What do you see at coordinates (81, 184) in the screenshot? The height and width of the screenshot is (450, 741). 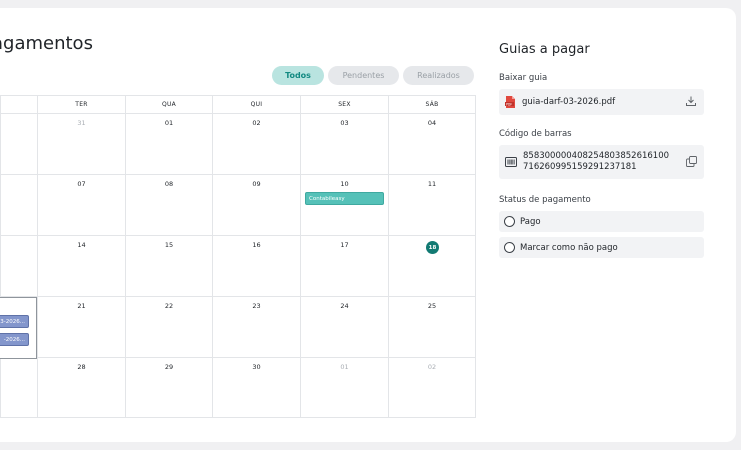 I see `day-number: 07` at bounding box center [81, 184].